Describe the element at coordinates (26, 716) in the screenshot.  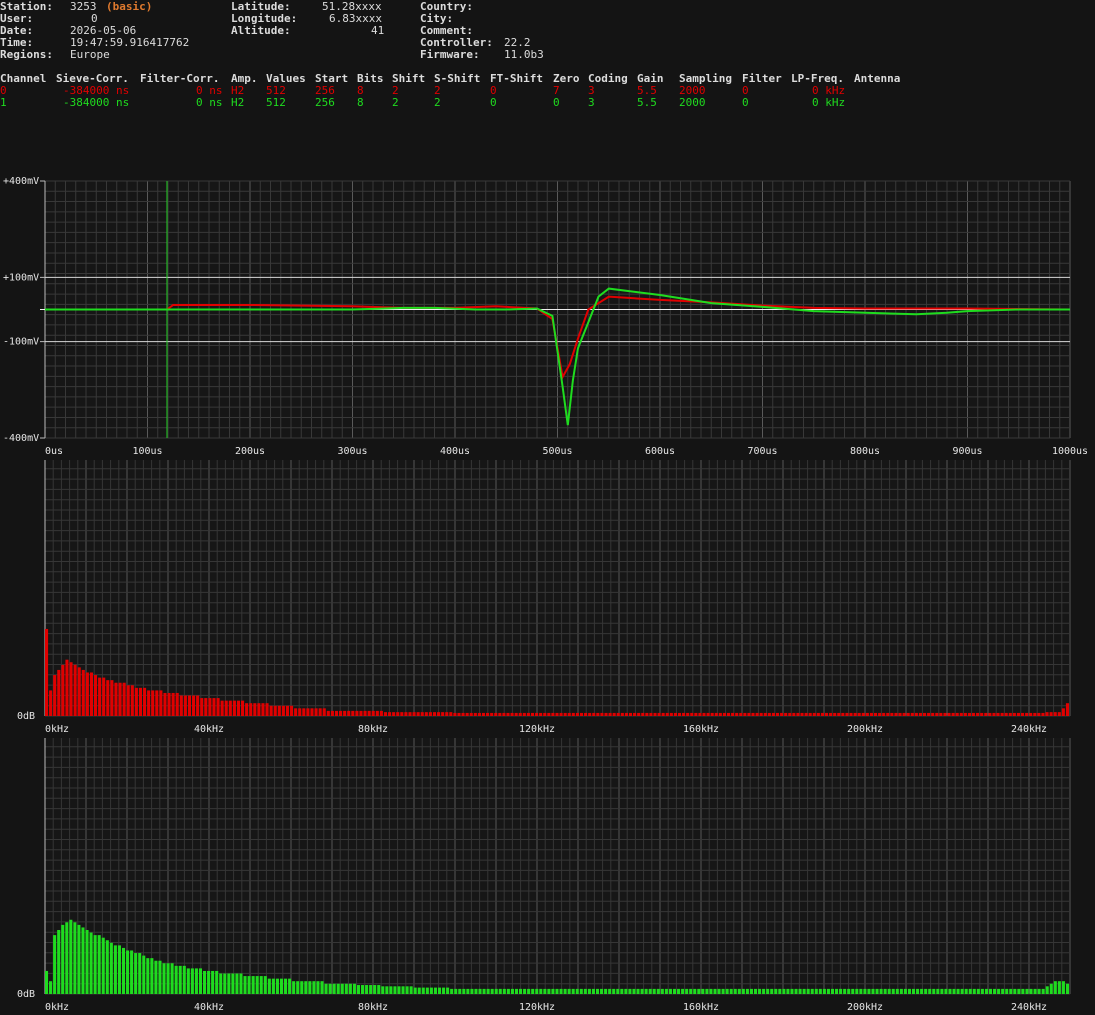
I see `y-tick-label: 0dB` at that location.